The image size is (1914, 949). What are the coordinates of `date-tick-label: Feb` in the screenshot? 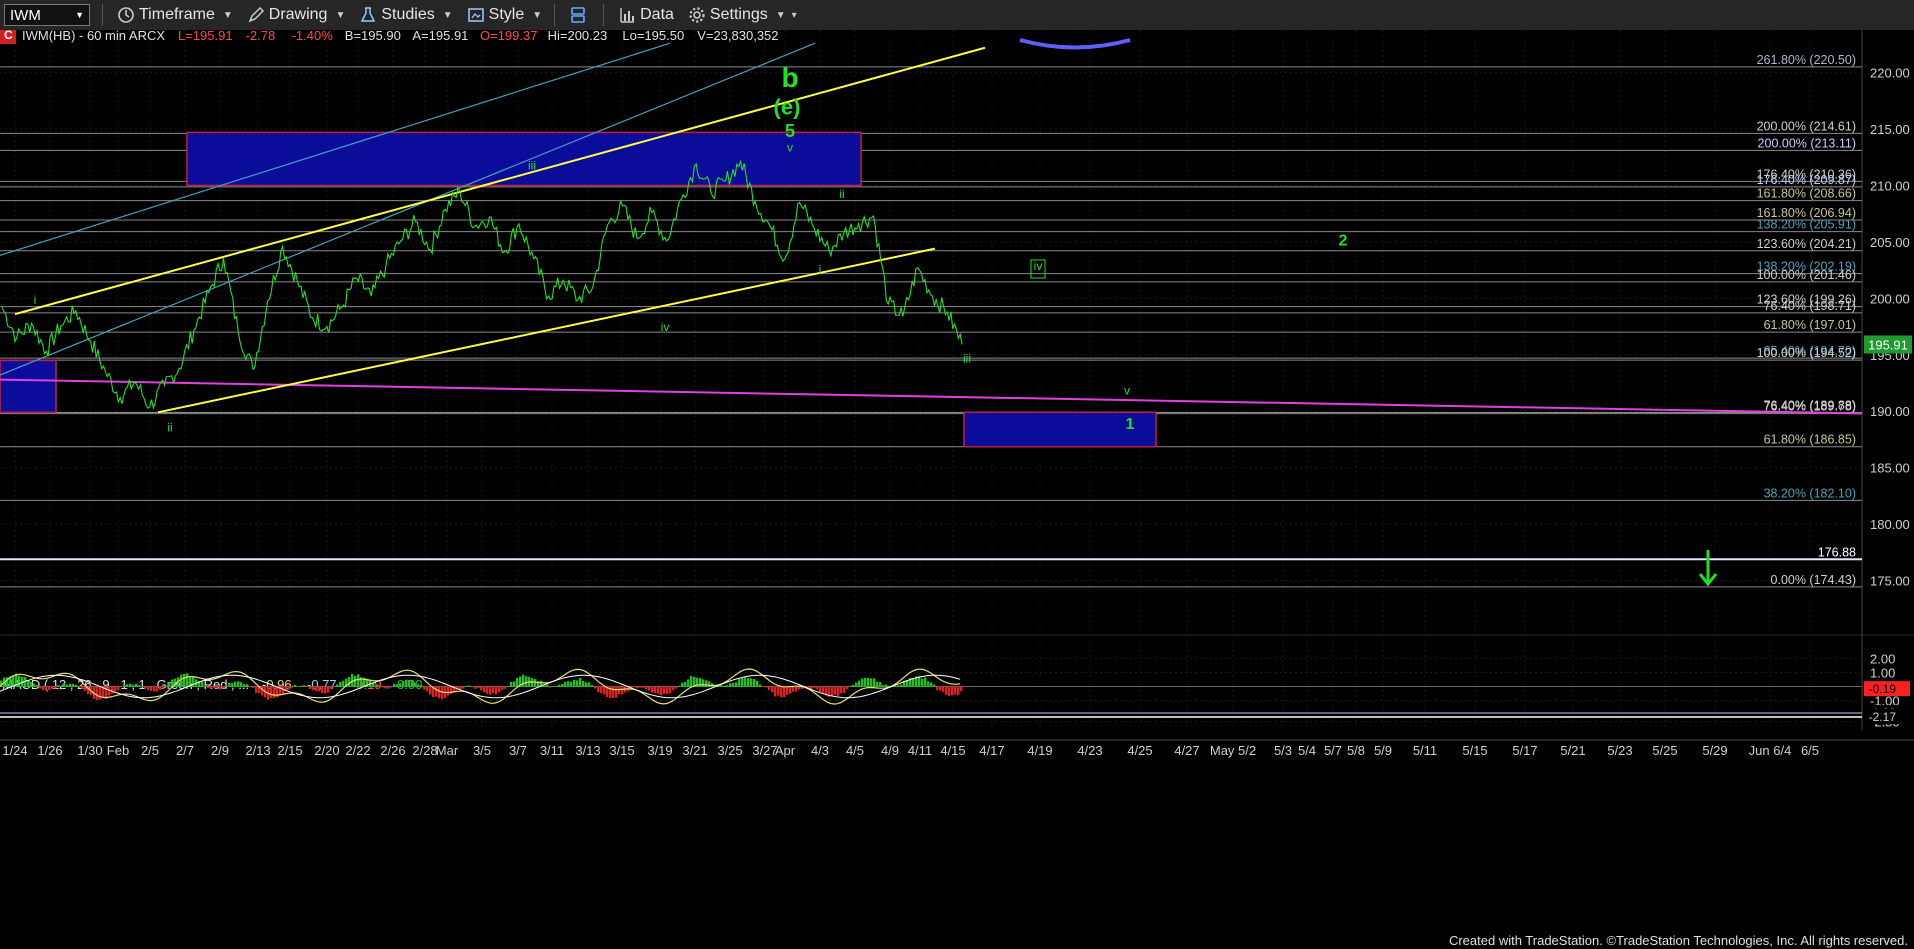 It's located at (118, 750).